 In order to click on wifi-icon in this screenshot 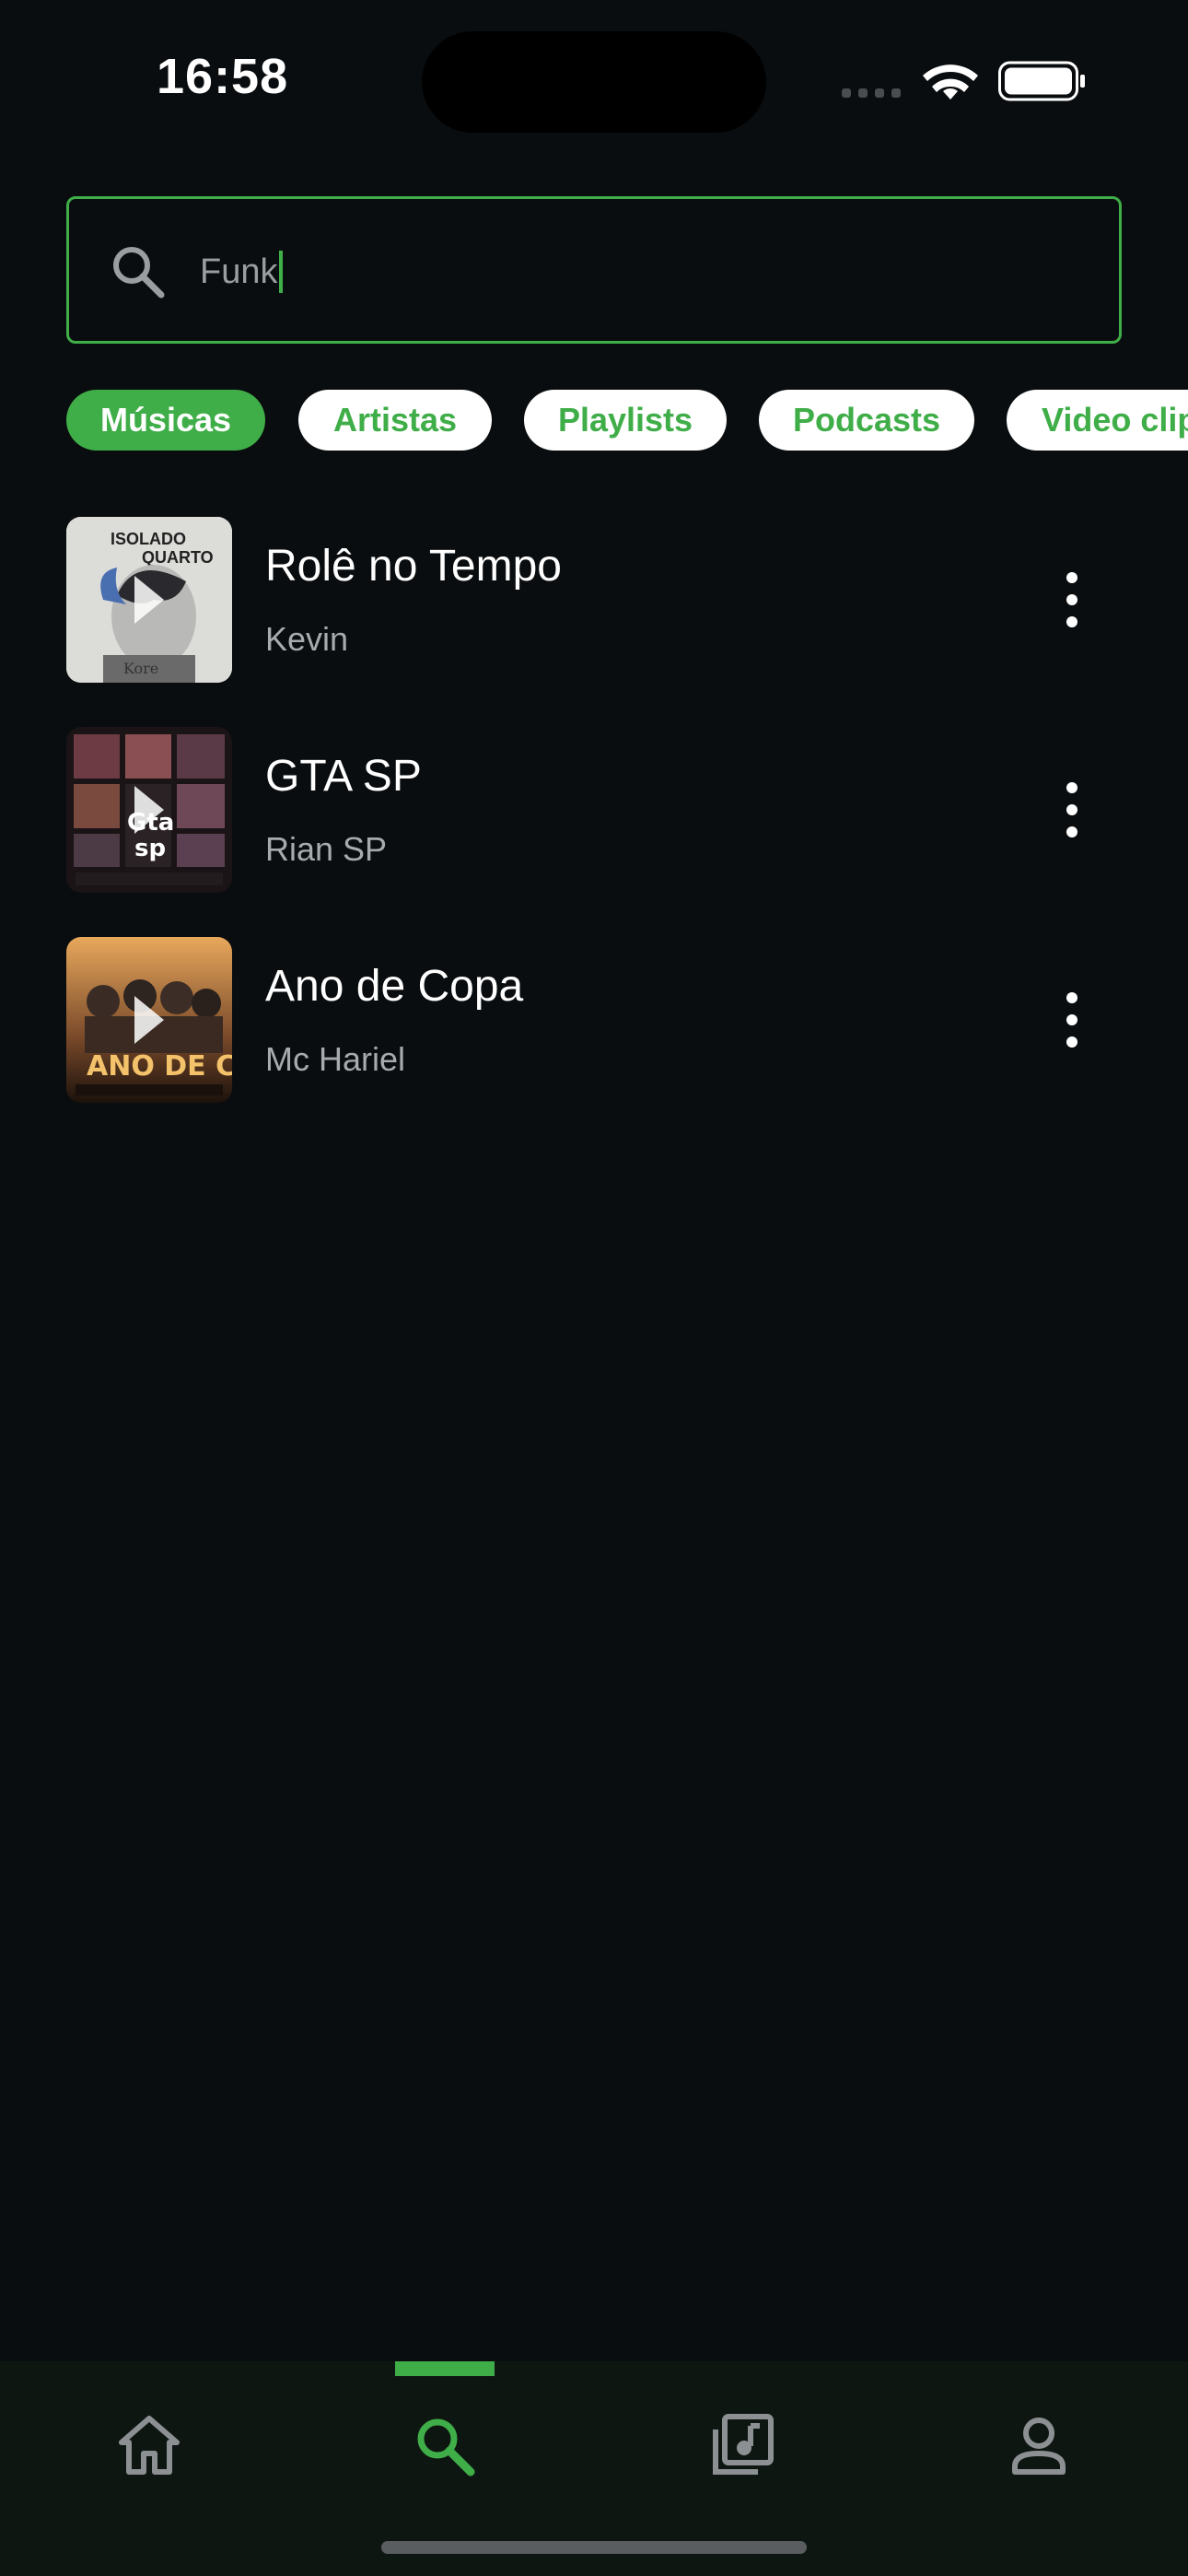, I will do `click(951, 82)`.